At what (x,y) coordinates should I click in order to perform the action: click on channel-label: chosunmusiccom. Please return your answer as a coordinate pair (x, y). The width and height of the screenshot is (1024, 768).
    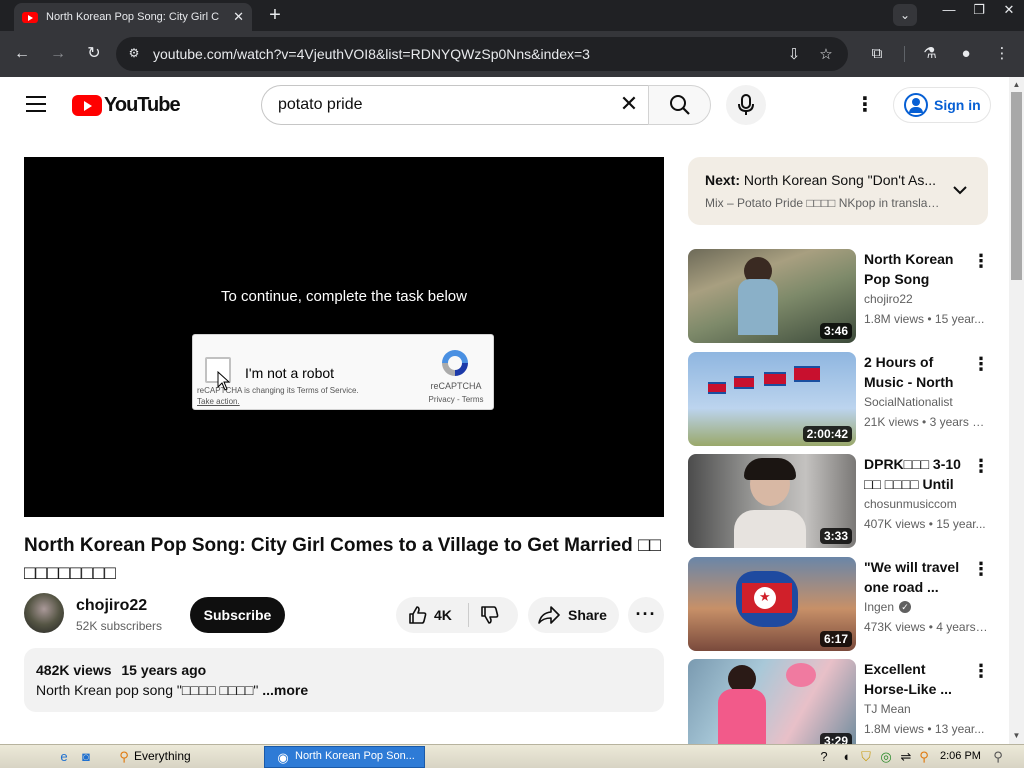
    Looking at the image, I should click on (910, 504).